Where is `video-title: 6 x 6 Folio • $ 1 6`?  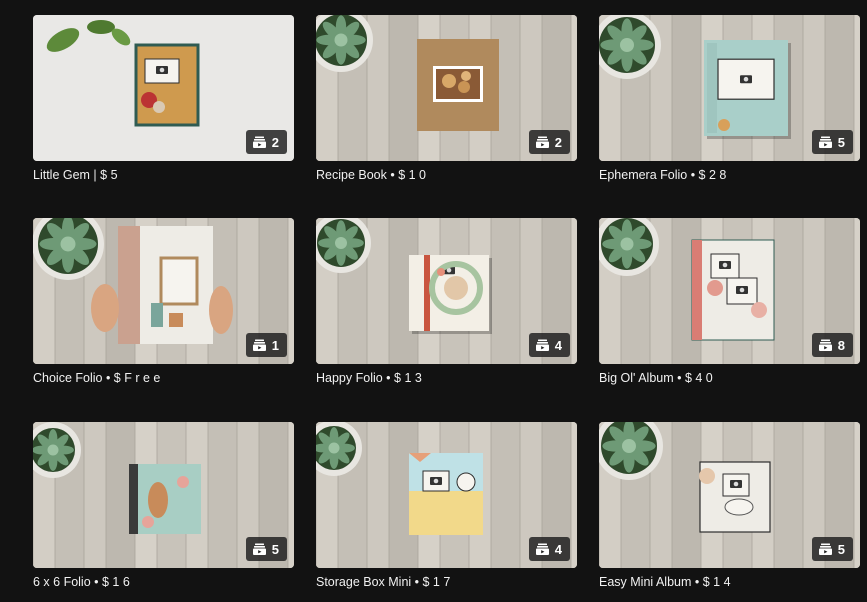
video-title: 6 x 6 Folio • $ 1 6 is located at coordinates (163, 582).